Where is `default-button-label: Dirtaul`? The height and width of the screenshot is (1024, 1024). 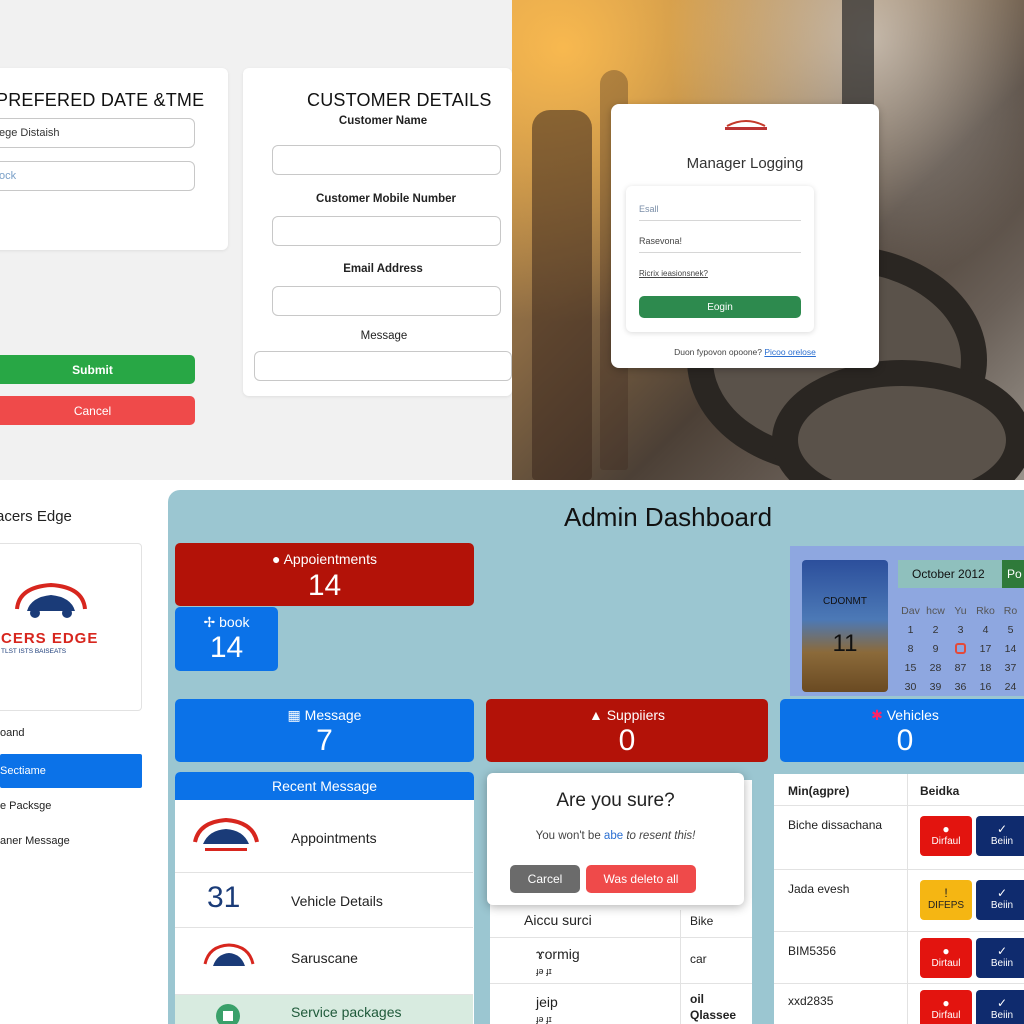 default-button-label: Dirtaul is located at coordinates (946, 963).